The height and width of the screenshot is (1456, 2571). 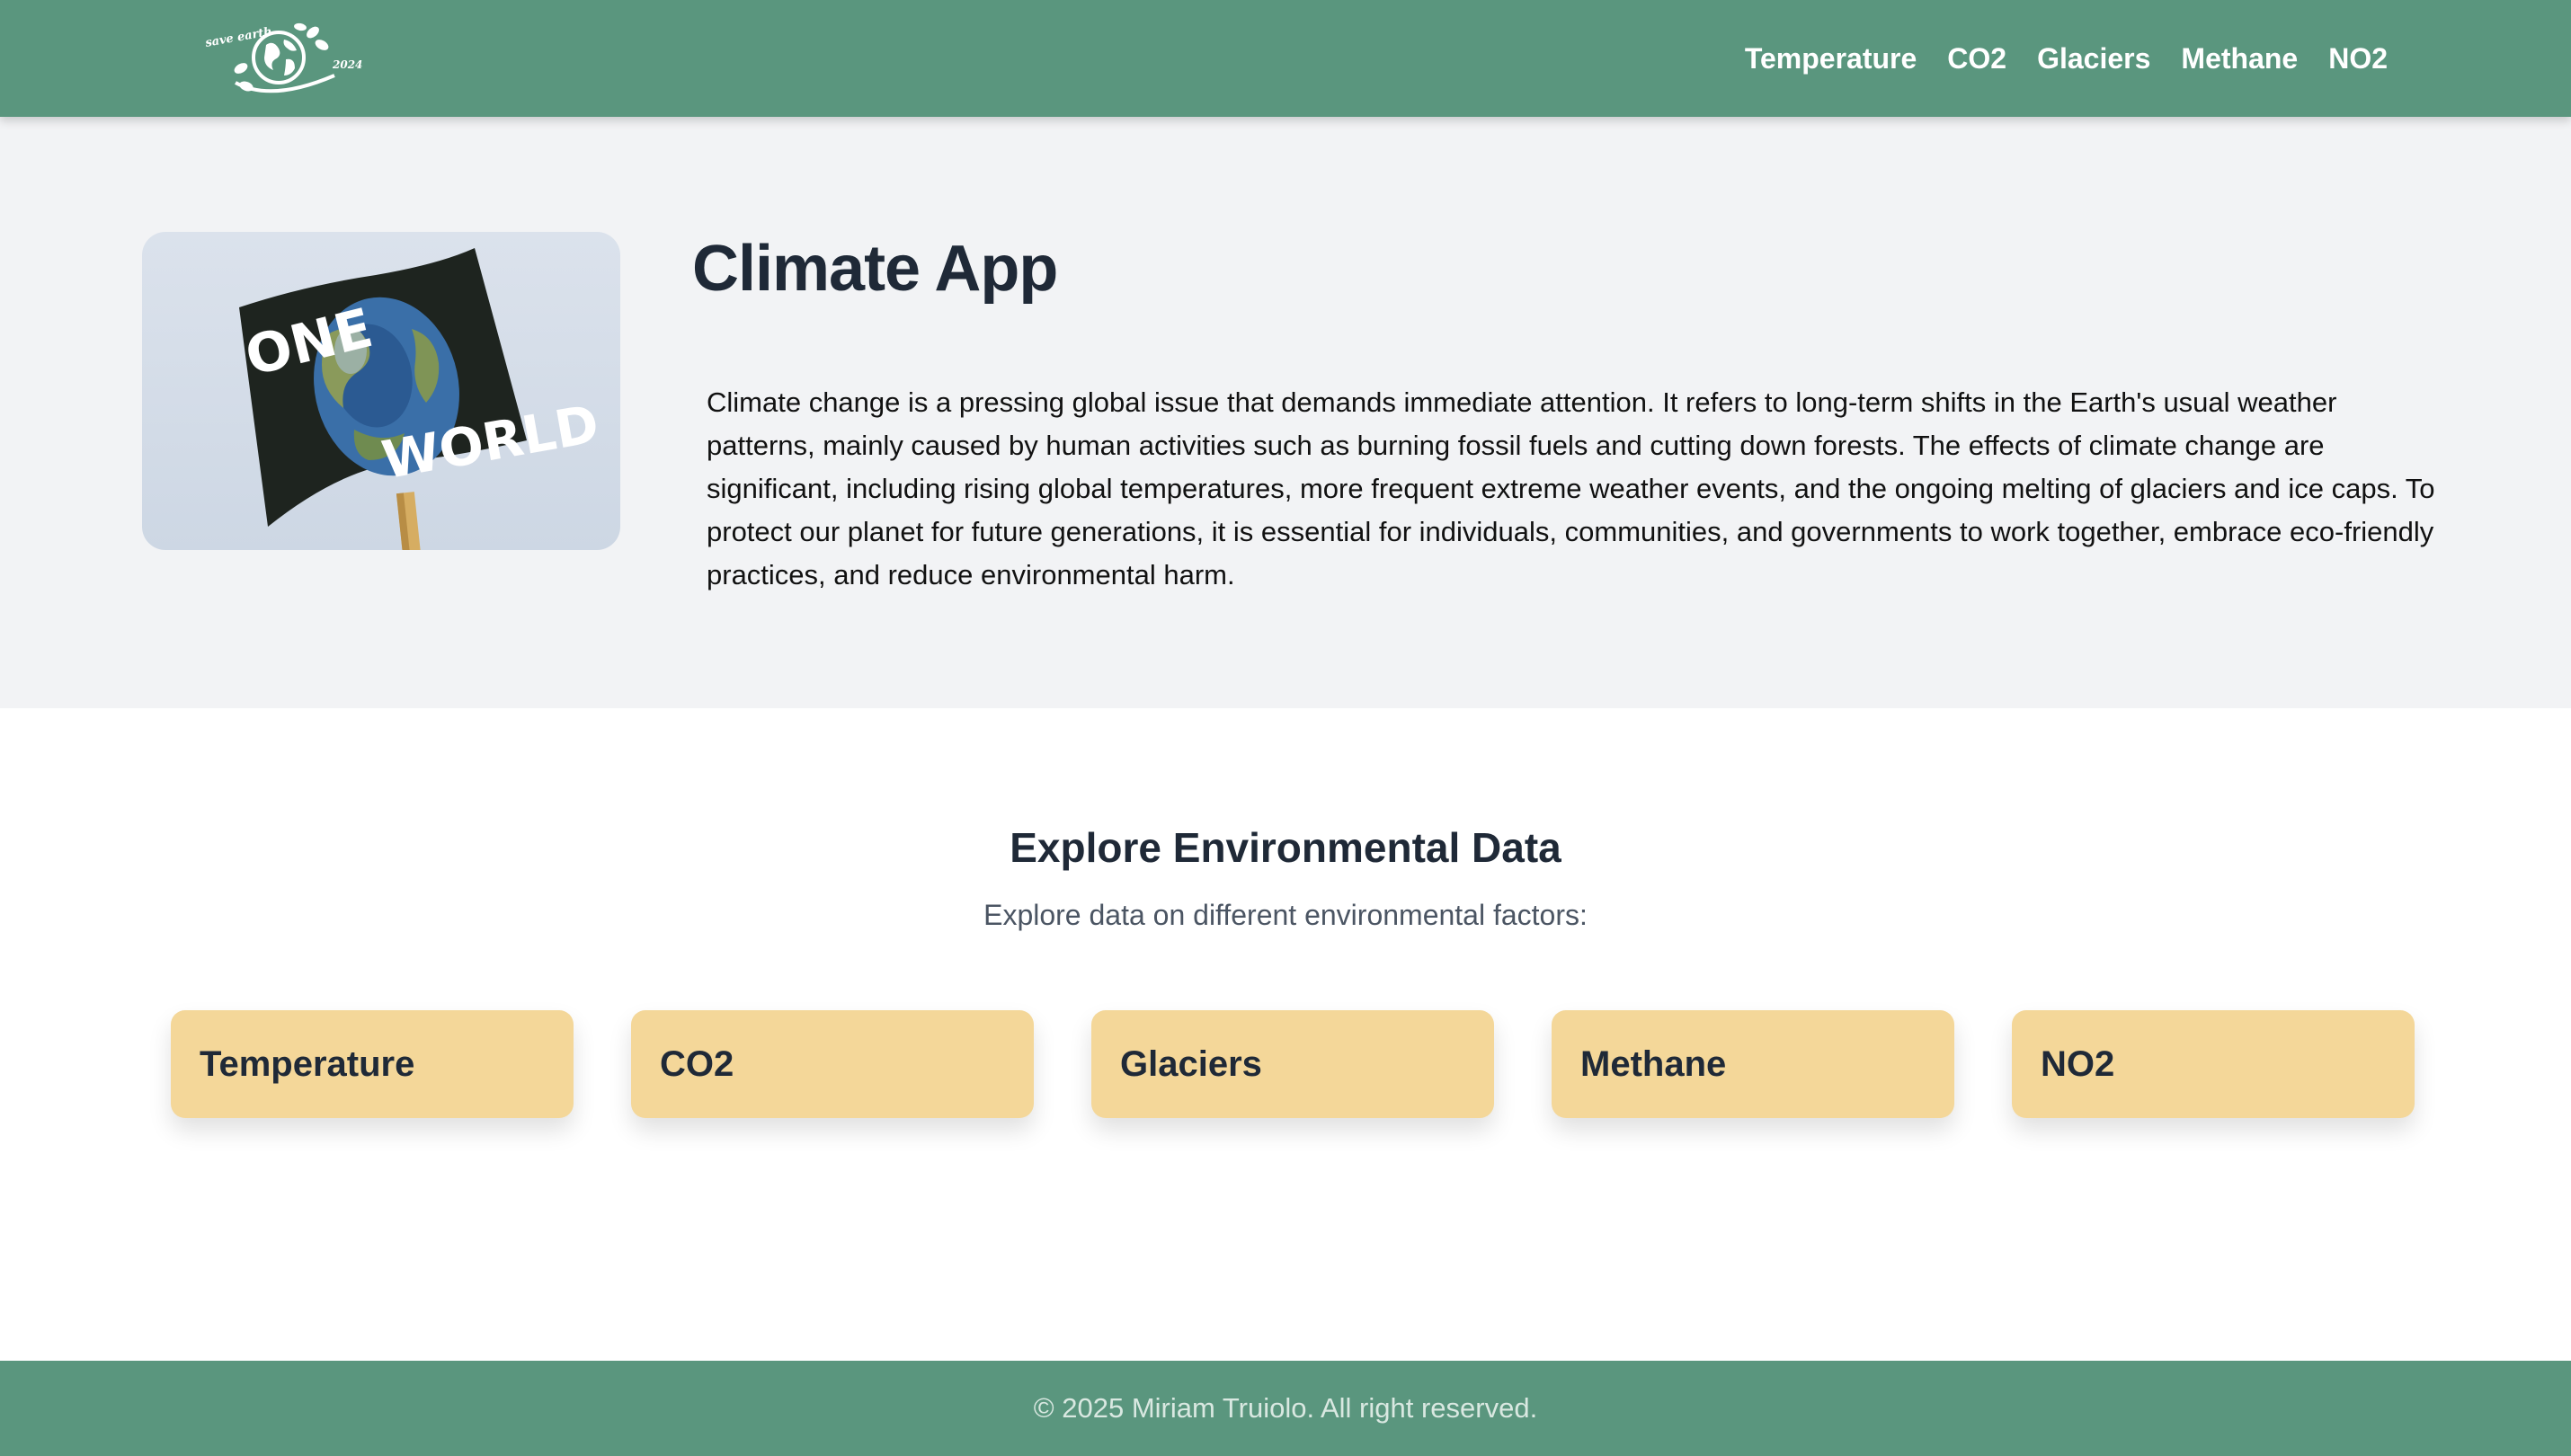 I want to click on card-label: Methane, so click(x=1653, y=1064).